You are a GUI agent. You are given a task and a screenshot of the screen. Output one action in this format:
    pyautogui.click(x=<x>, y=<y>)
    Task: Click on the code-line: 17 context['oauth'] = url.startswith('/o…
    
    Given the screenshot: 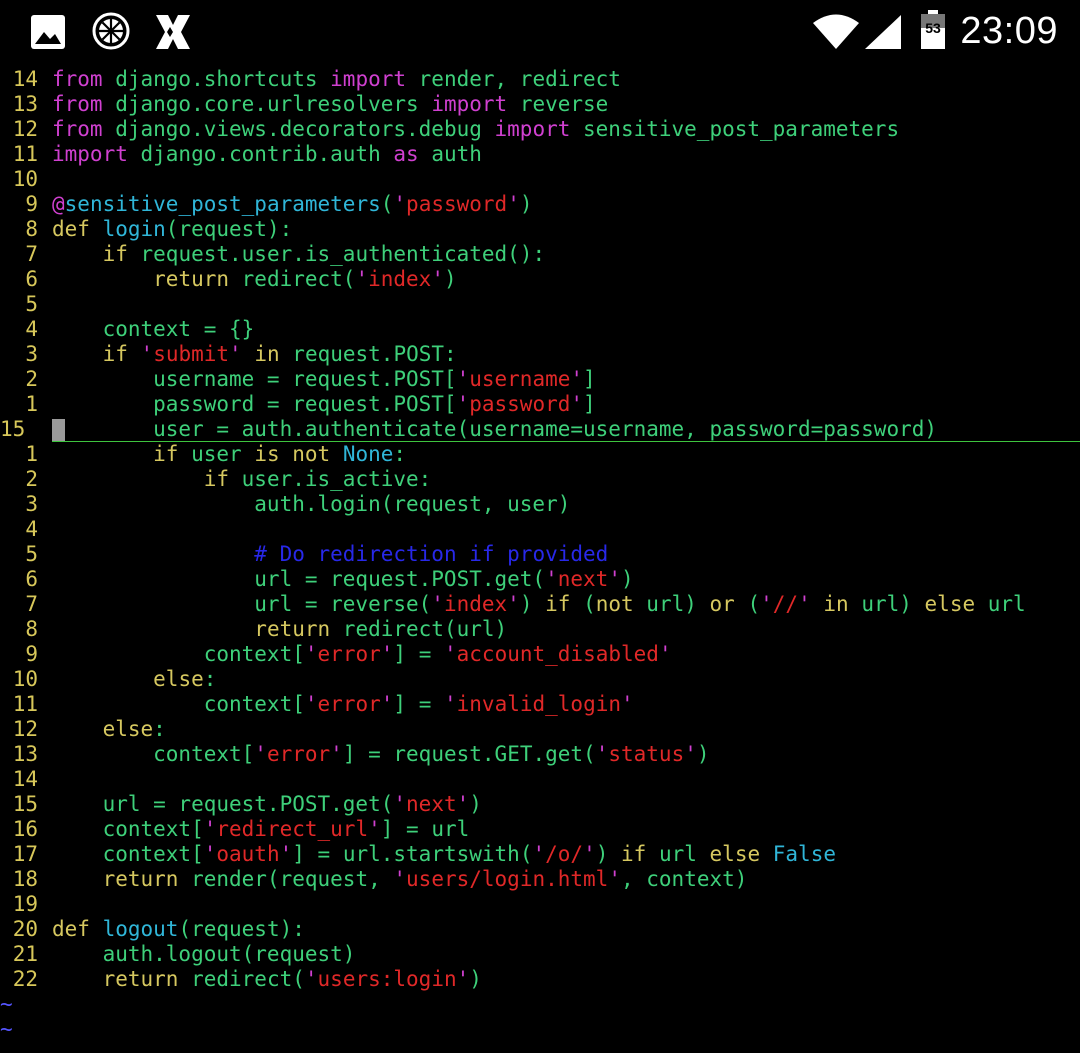 What is the action you would take?
    pyautogui.click(x=540, y=854)
    